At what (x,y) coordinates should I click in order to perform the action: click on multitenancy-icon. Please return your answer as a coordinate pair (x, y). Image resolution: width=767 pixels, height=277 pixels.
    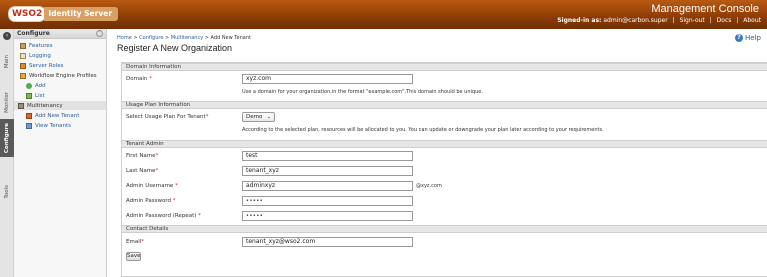
    Looking at the image, I should click on (21, 105).